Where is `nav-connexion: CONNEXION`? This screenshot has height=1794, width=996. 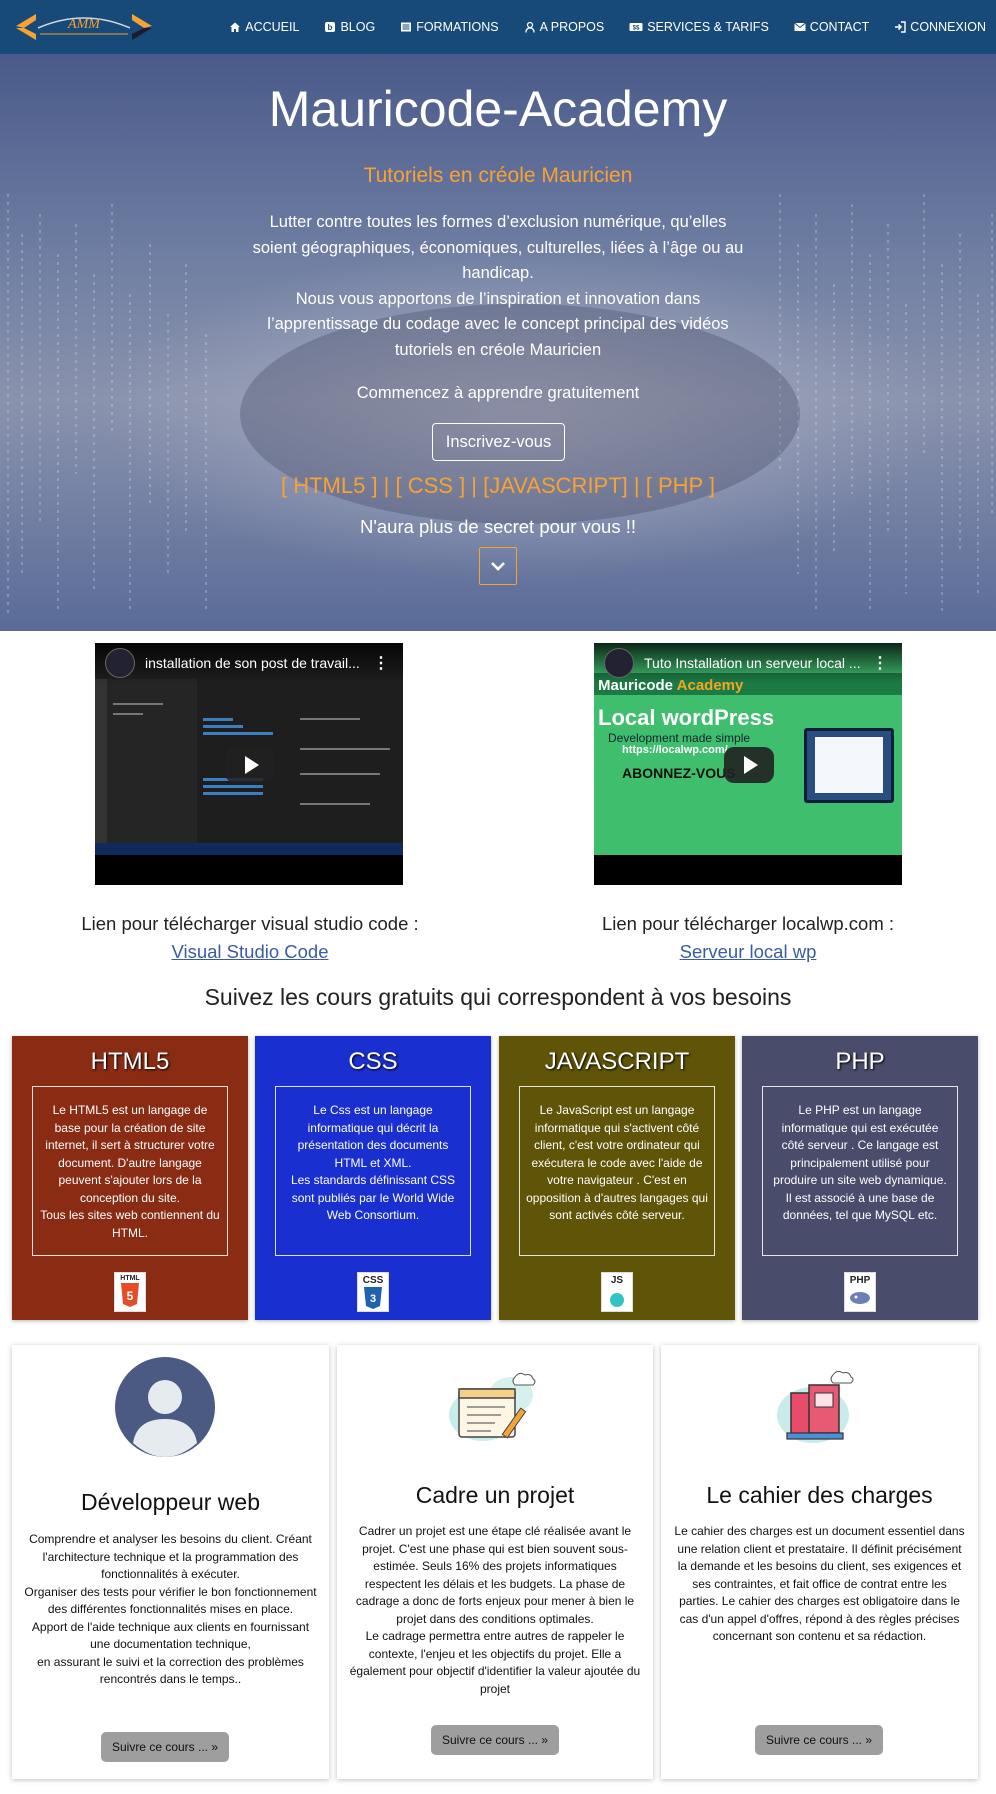 nav-connexion: CONNEXION is located at coordinates (940, 27).